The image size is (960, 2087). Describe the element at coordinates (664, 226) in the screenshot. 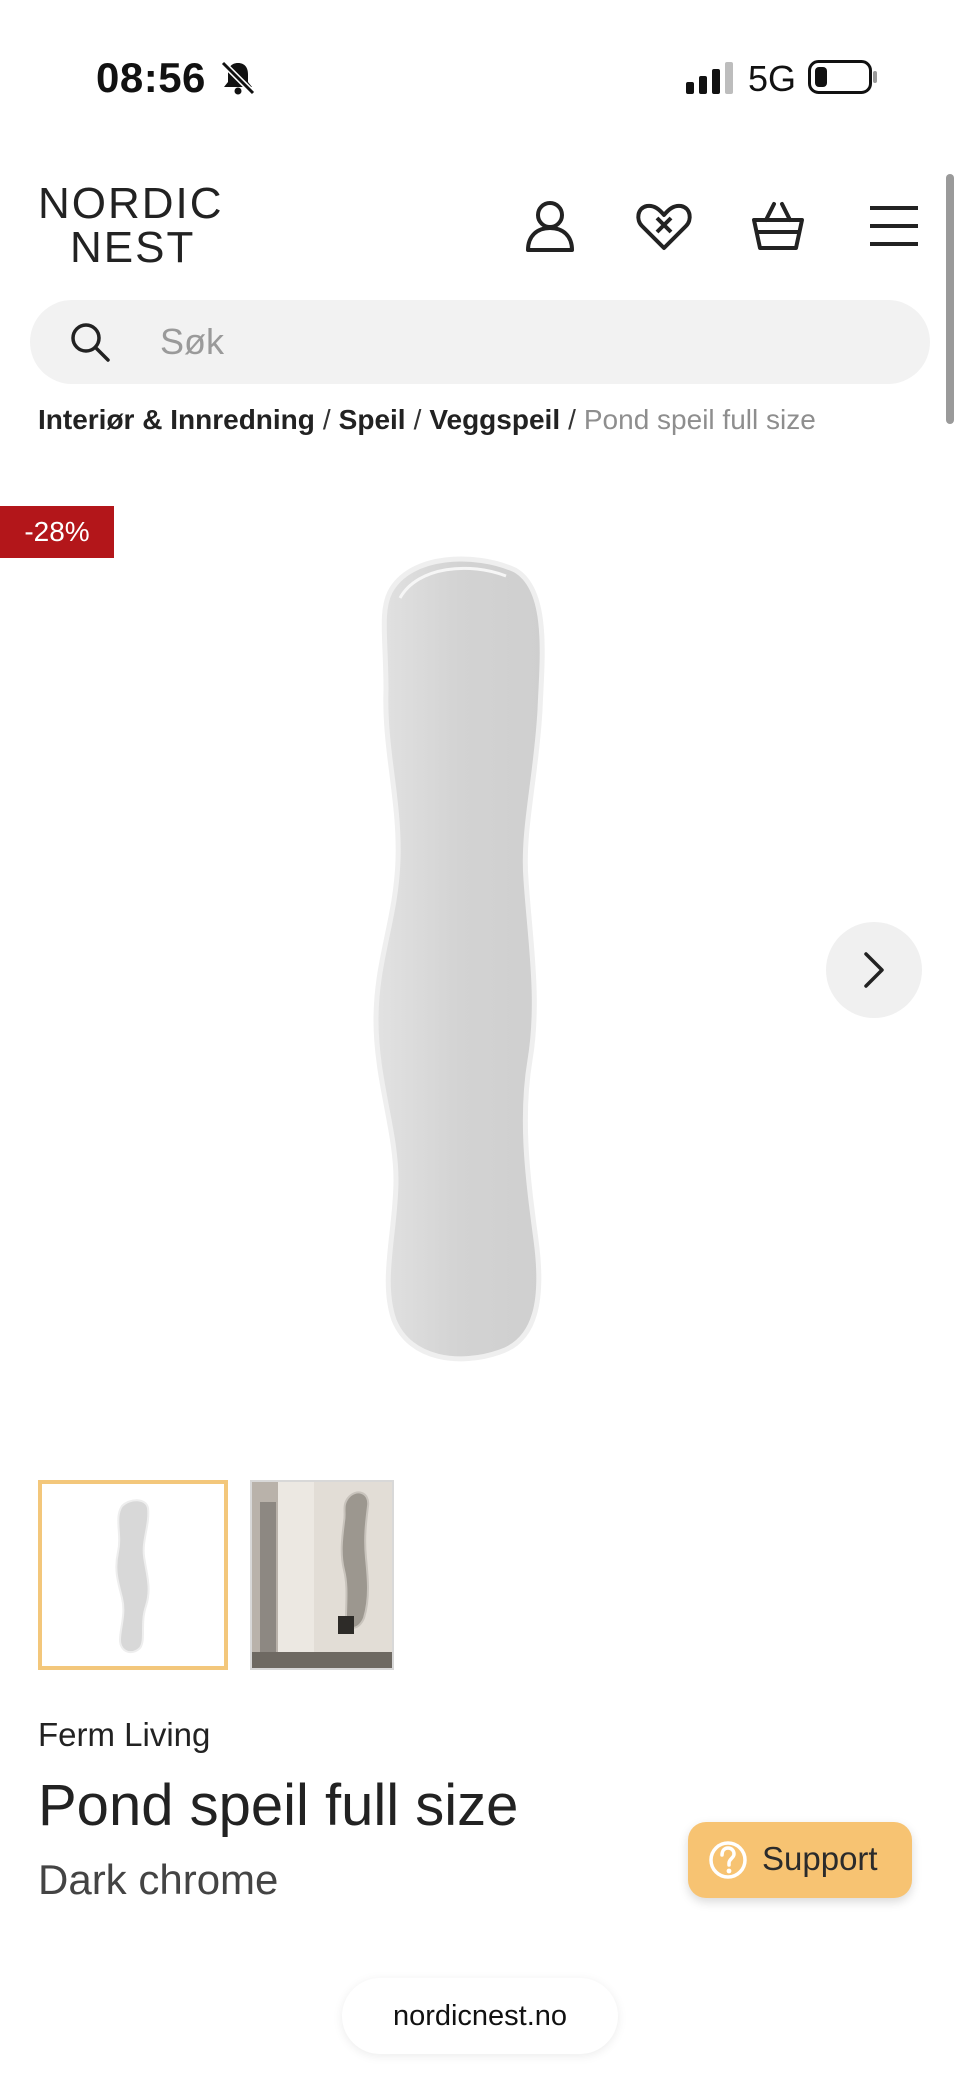

I see `wishlist-heart-icon` at that location.